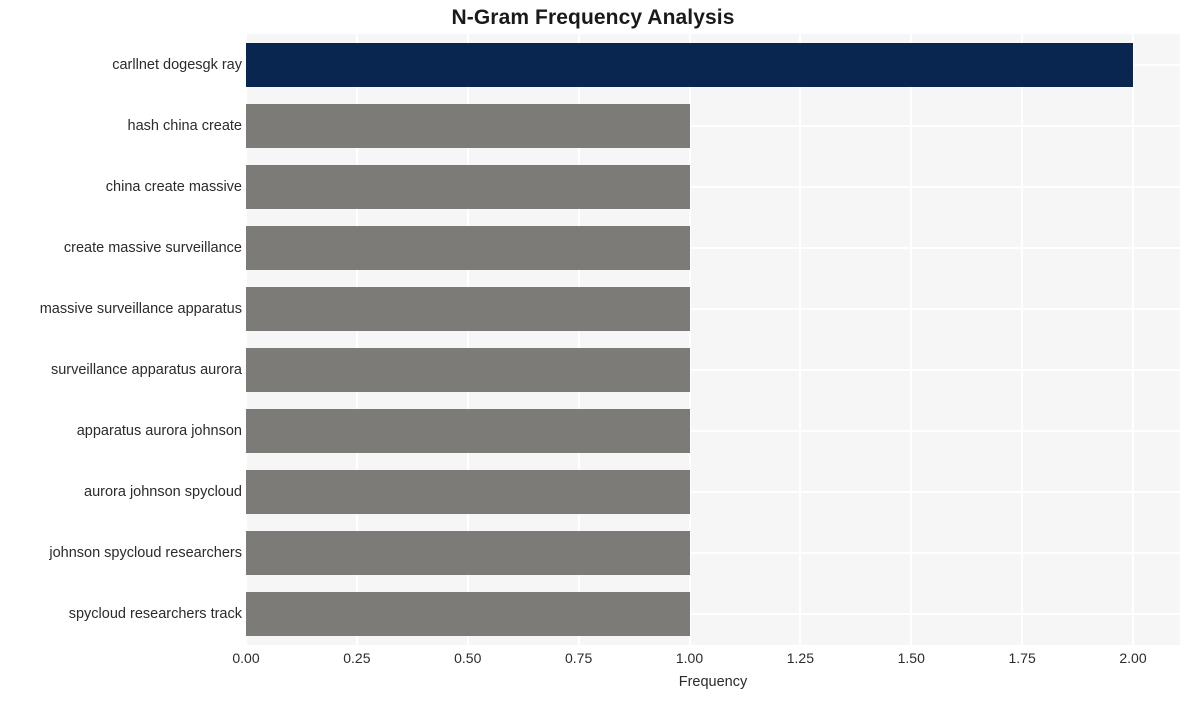  What do you see at coordinates (140, 308) in the screenshot?
I see `y-axis-tick-label: massive surveillance apparatus` at bounding box center [140, 308].